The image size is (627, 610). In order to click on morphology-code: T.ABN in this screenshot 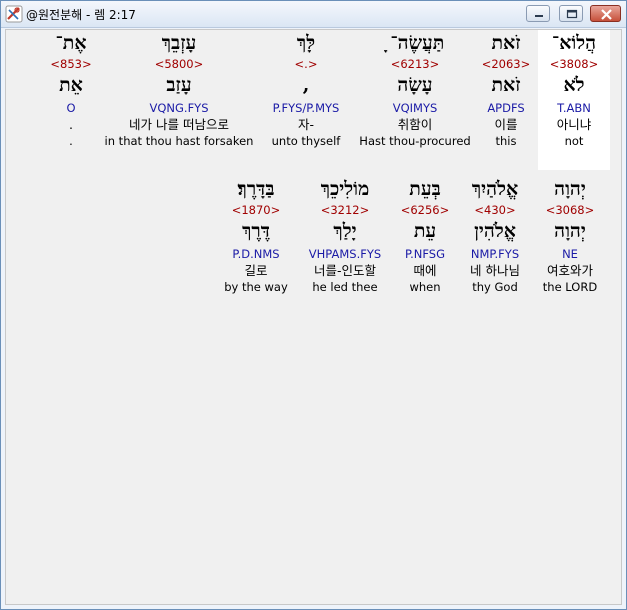, I will do `click(574, 108)`.